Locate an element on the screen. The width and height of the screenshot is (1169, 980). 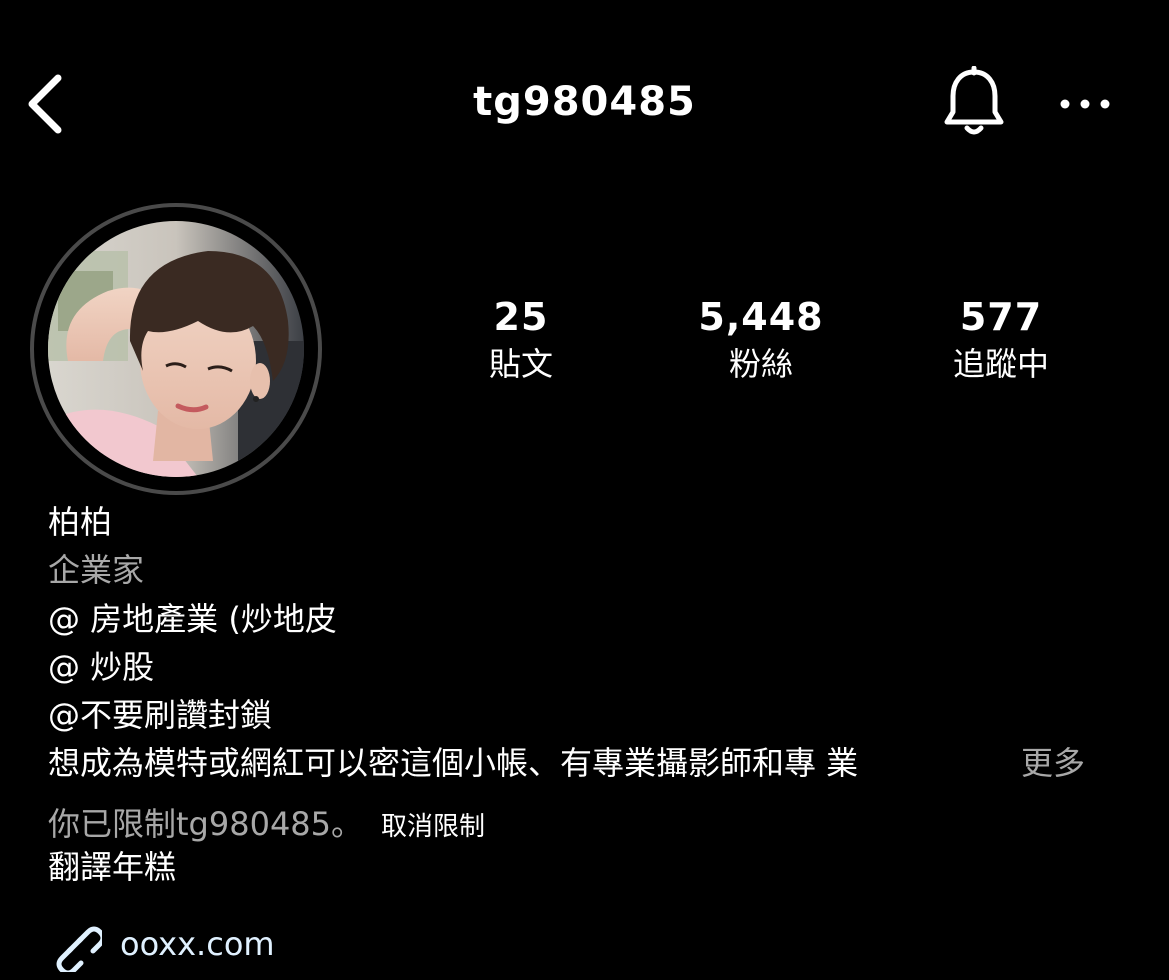
bio-line: @ 房地產業 (炒地皮 is located at coordinates (192, 619).